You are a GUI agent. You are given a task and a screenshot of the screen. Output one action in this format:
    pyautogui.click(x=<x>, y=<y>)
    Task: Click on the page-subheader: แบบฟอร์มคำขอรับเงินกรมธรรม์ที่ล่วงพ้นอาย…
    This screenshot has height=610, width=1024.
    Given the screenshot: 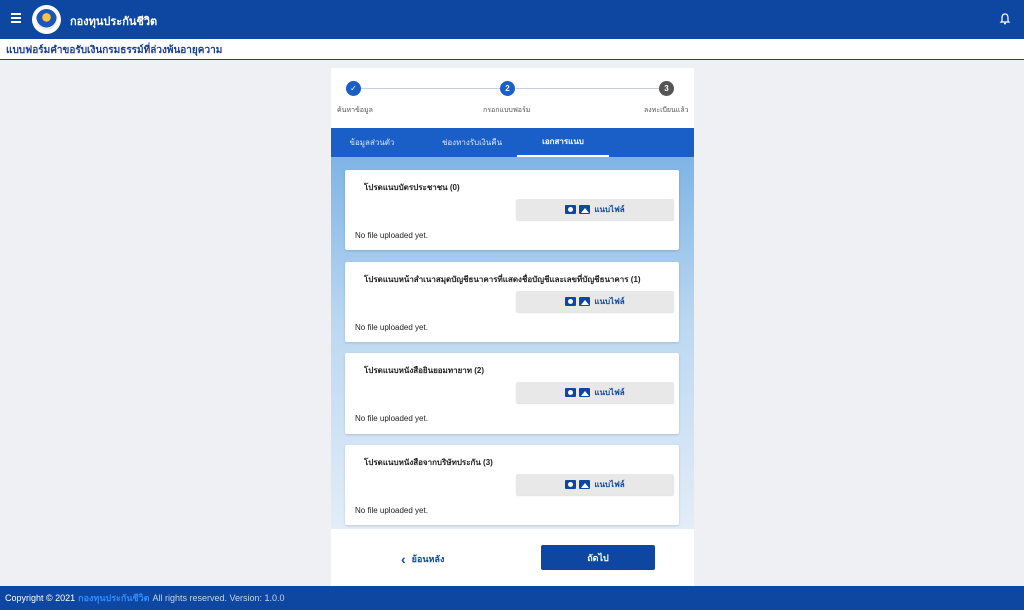 What is the action you would take?
    pyautogui.click(x=512, y=49)
    